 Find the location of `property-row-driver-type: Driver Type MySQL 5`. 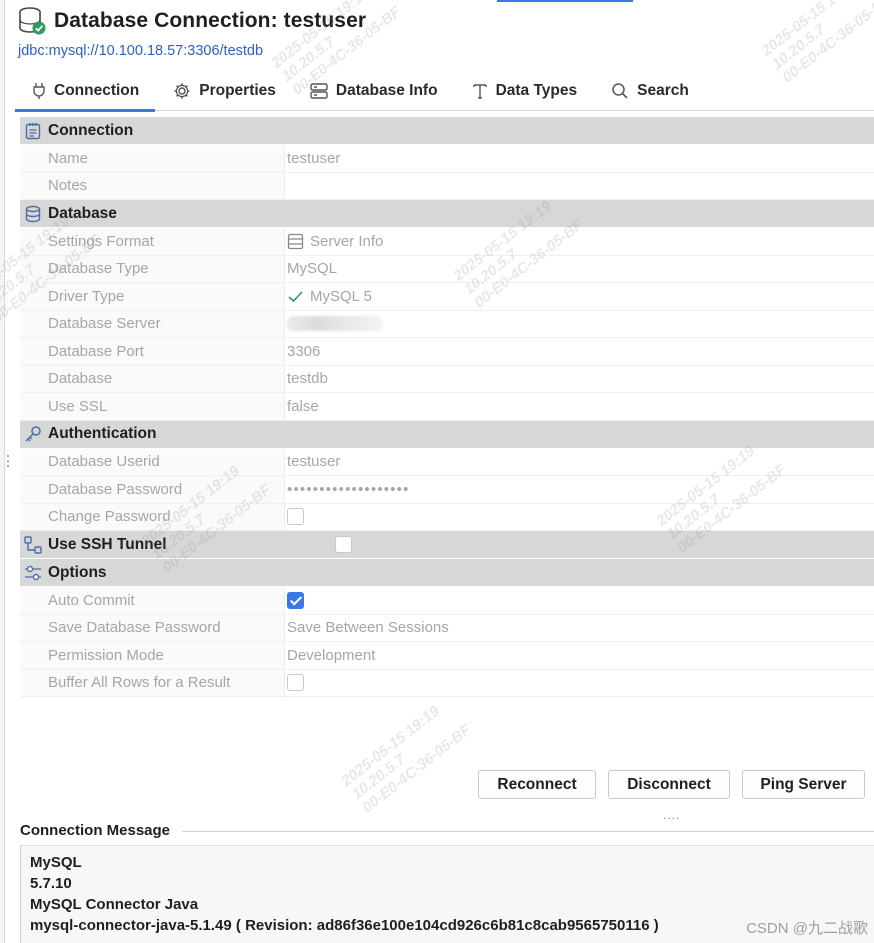

property-row-driver-type: Driver Type MySQL 5 is located at coordinates (447, 297).